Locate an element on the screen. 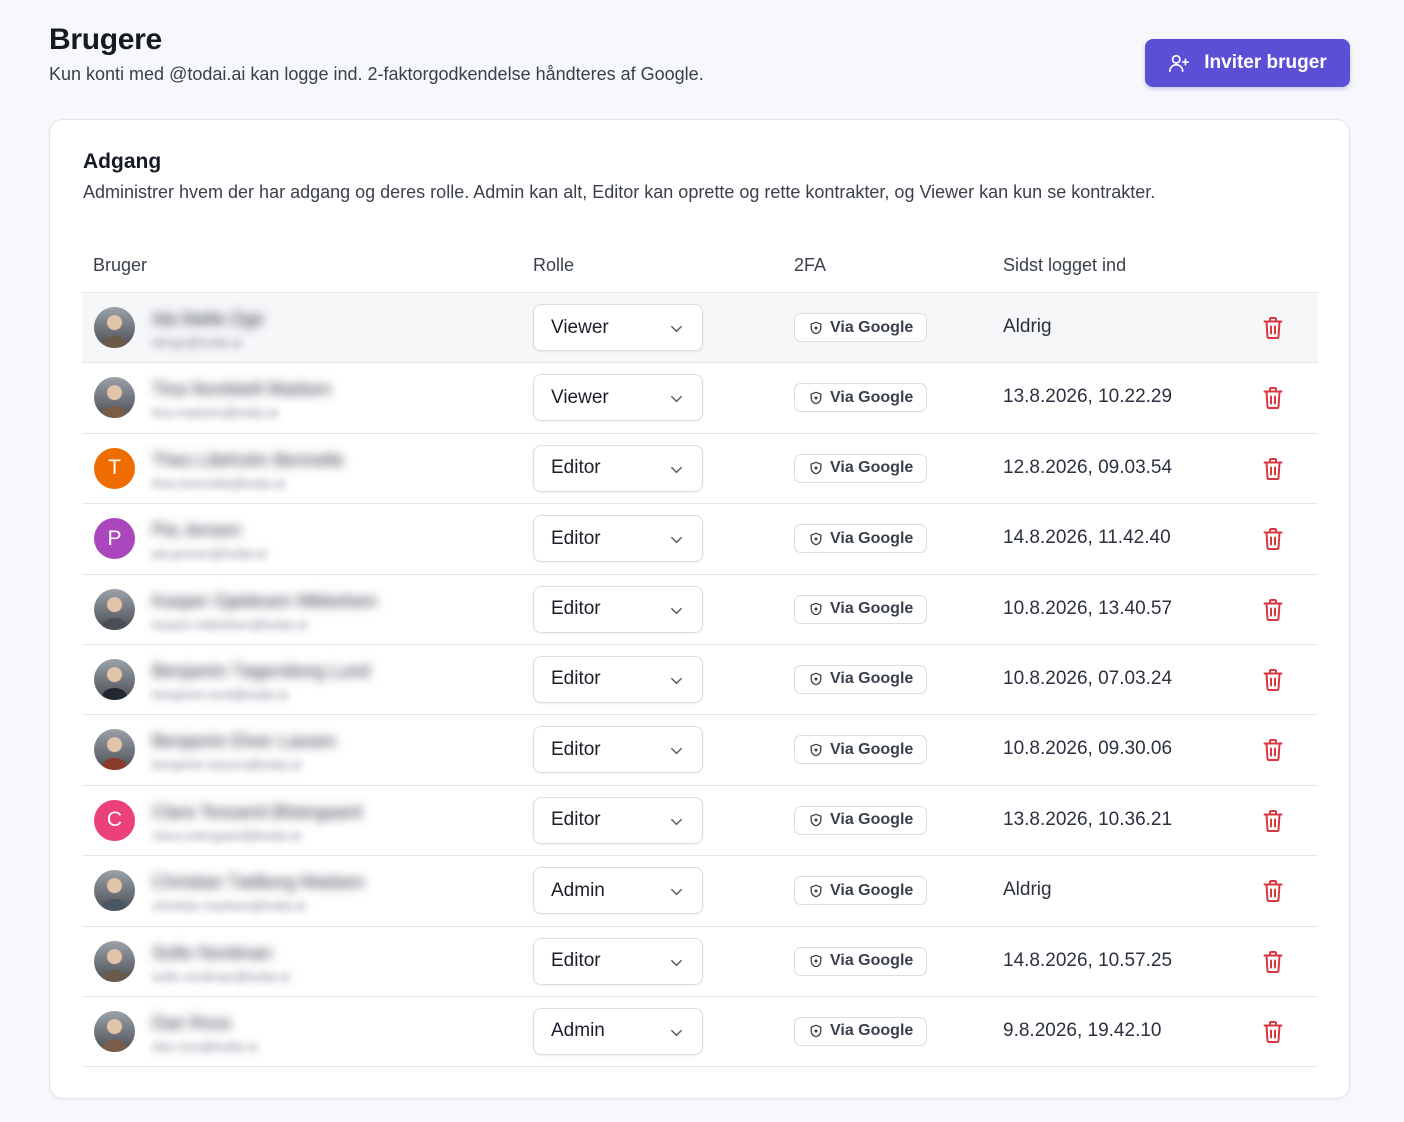 The height and width of the screenshot is (1122, 1404). user-email: pia.jensen@todai.ai is located at coordinates (209, 554).